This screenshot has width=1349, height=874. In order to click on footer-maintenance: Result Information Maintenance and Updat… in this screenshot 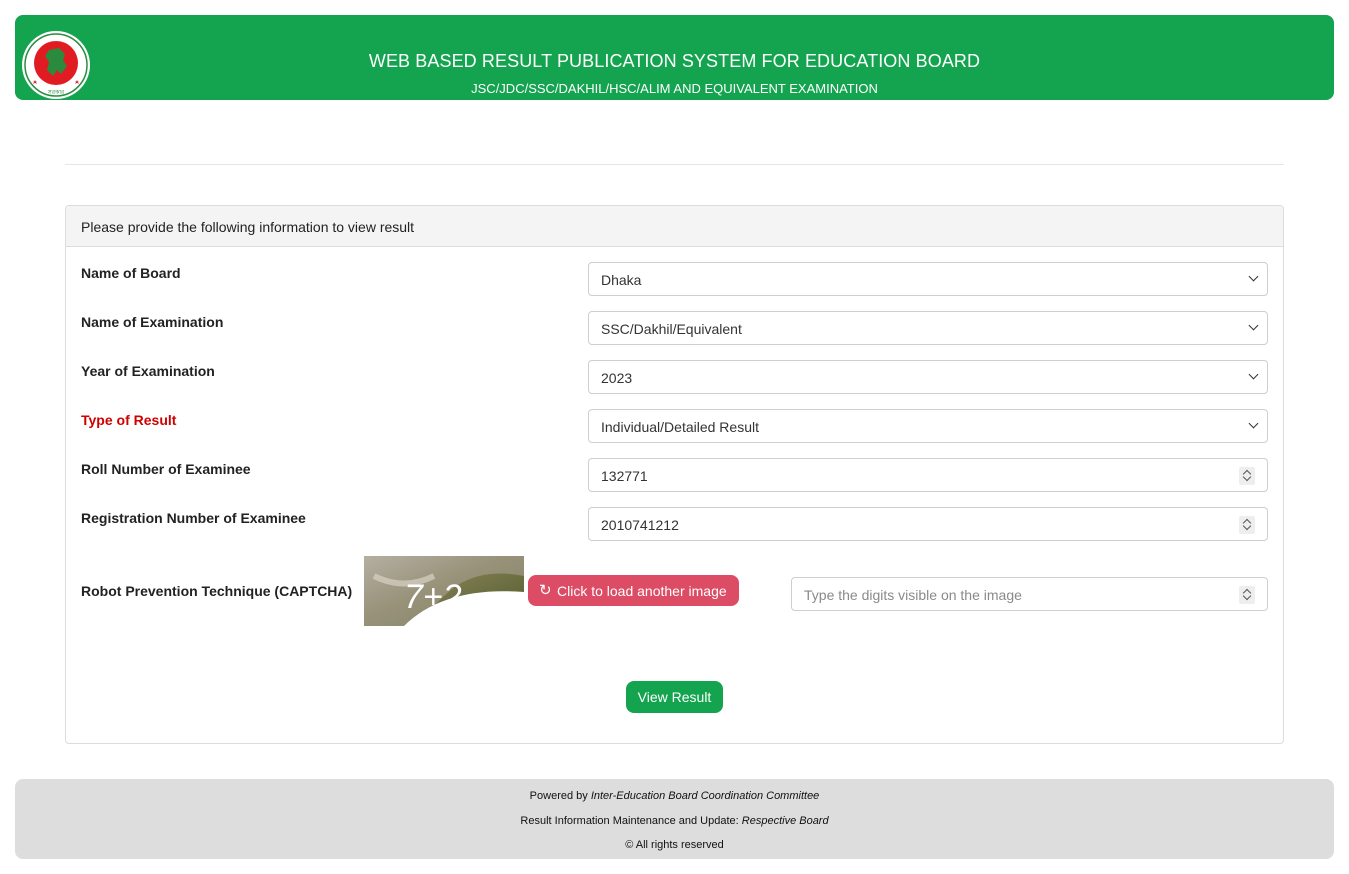, I will do `click(674, 821)`.